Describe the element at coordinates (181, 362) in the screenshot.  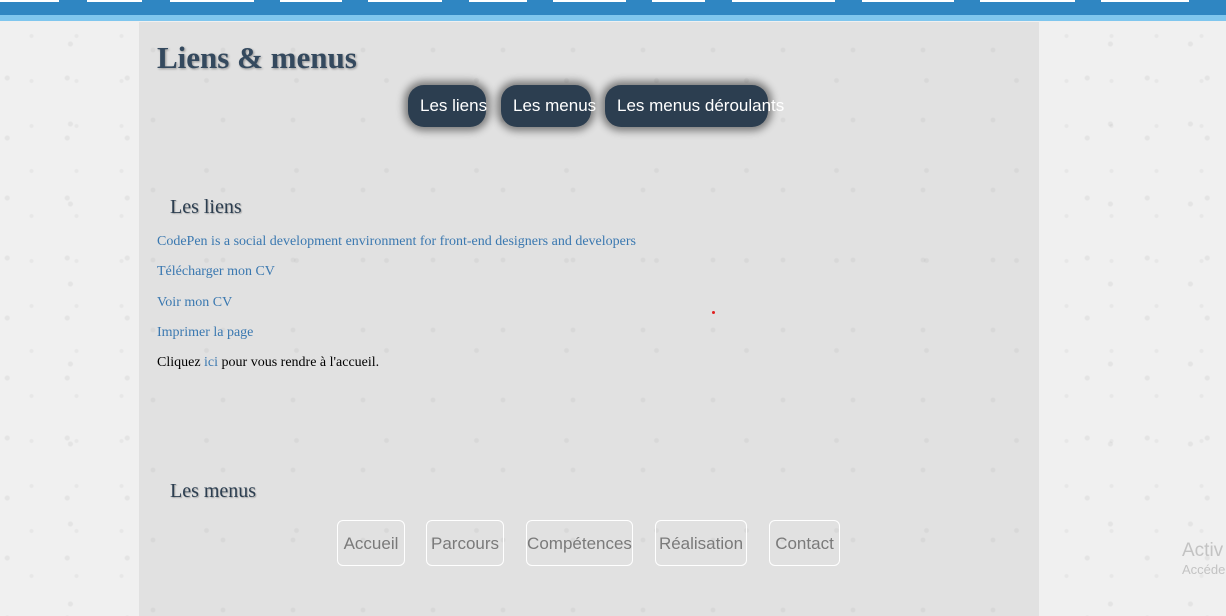
I see `home-sentence-before: Cliquez` at that location.